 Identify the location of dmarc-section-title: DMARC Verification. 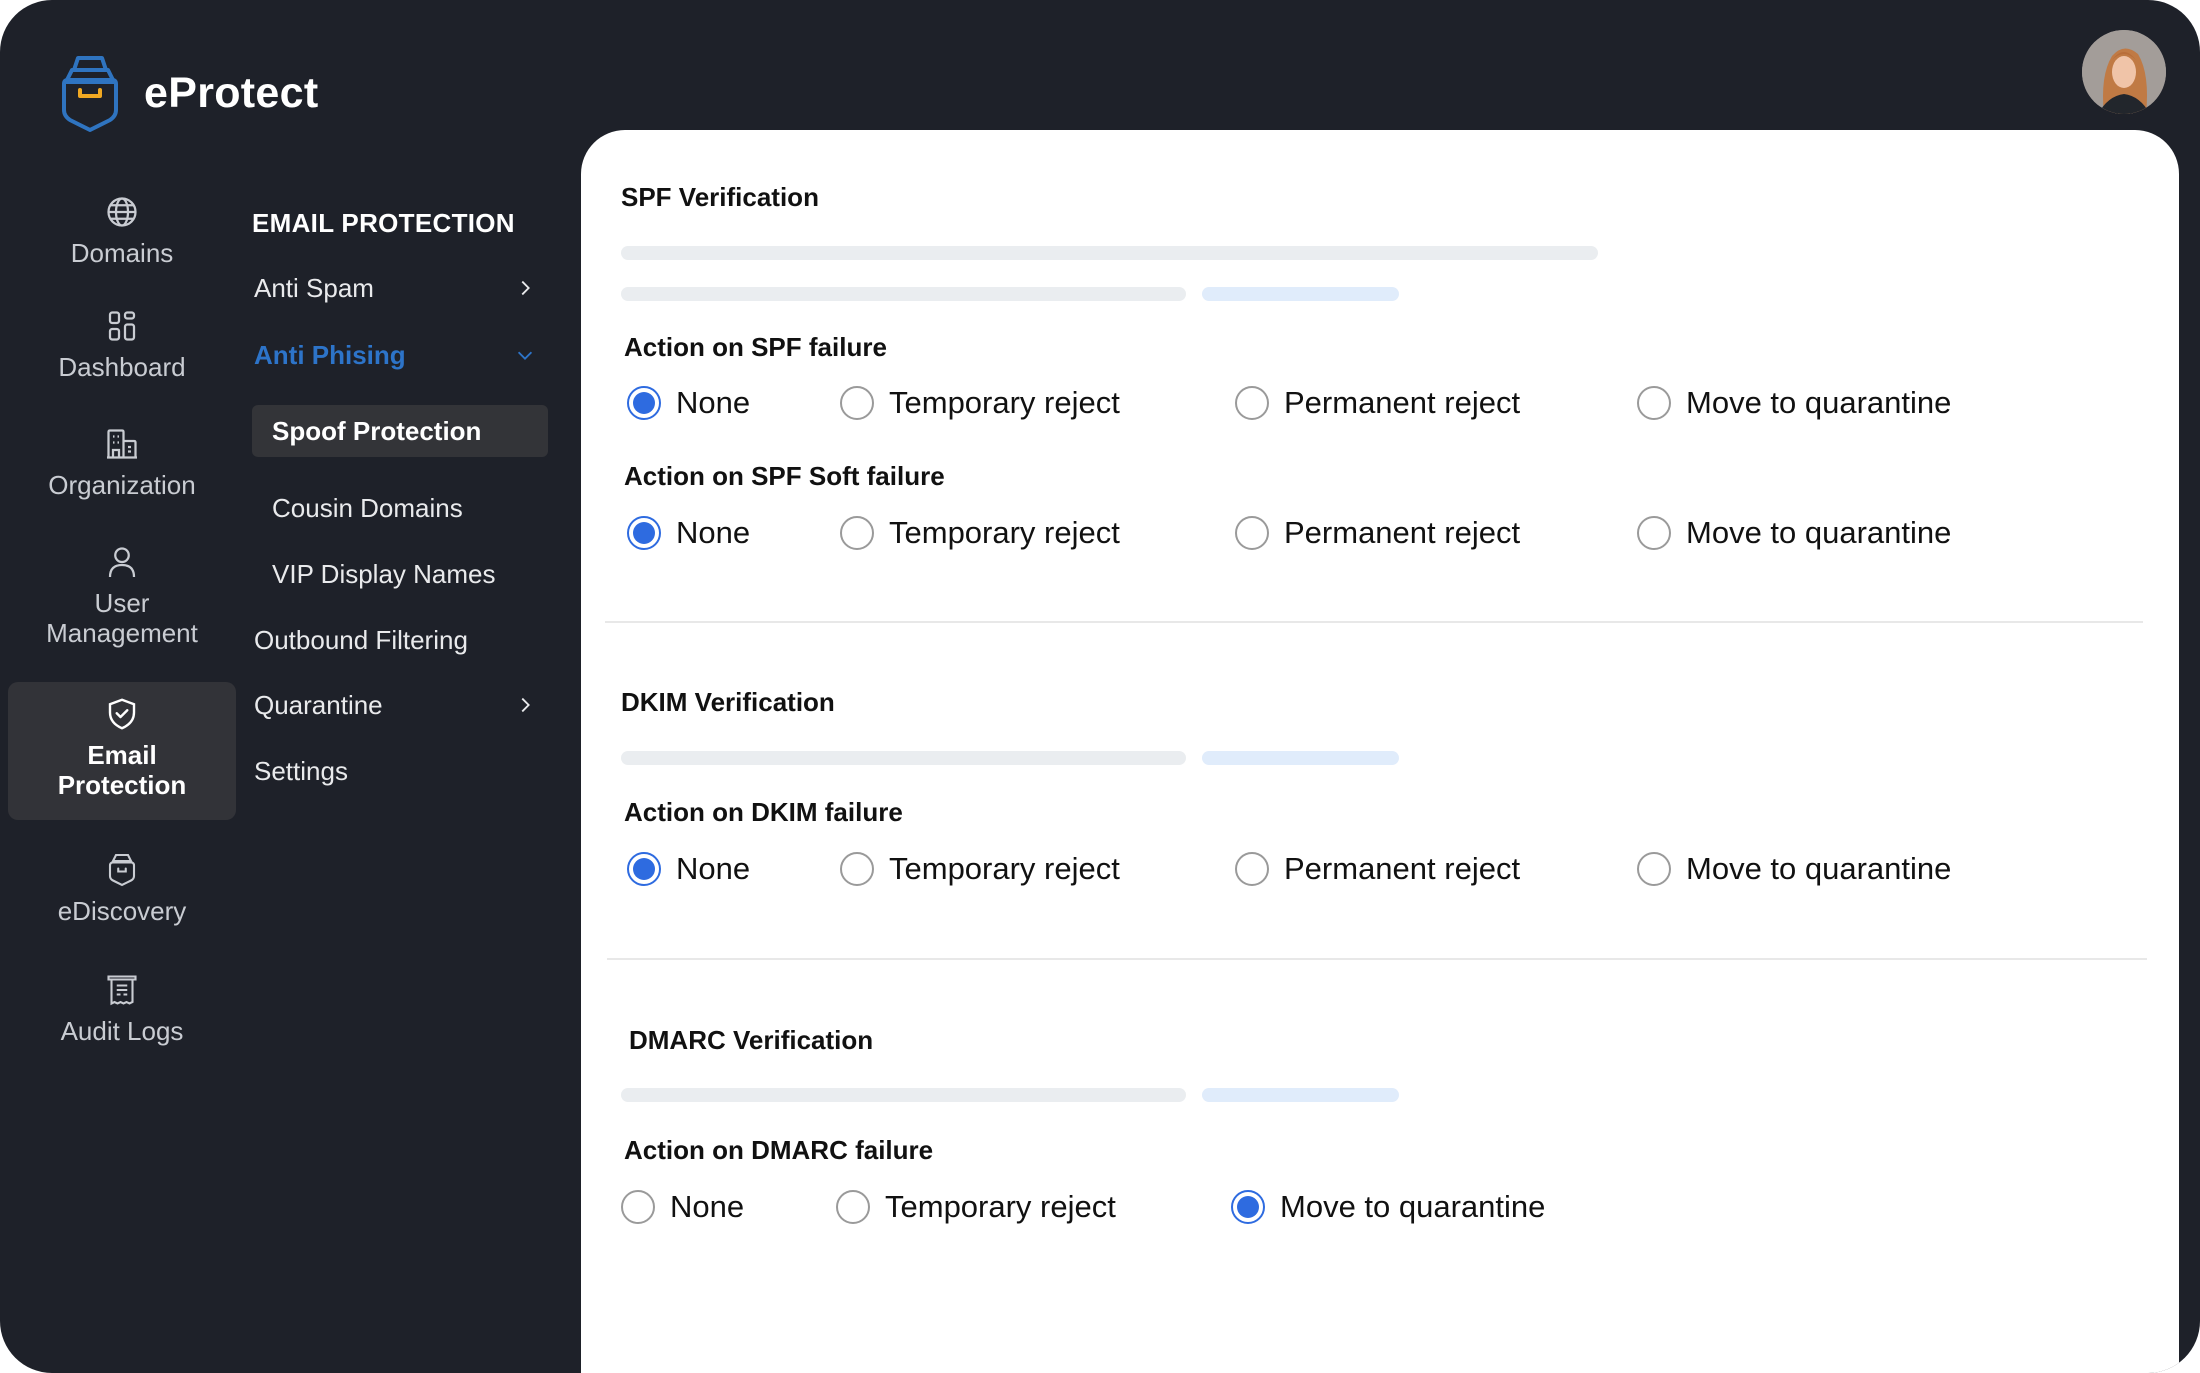
(751, 1040).